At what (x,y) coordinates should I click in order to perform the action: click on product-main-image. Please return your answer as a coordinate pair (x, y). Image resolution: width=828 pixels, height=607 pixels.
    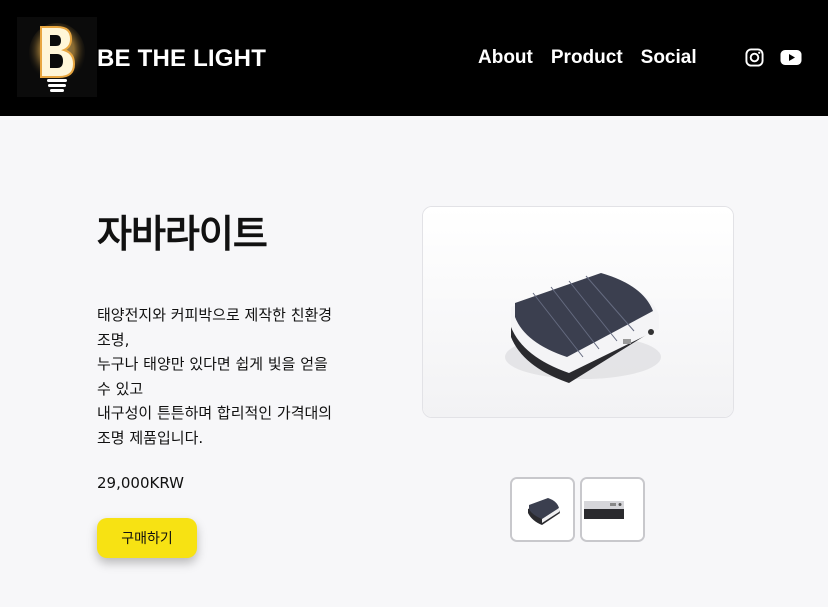
    Looking at the image, I should click on (578, 312).